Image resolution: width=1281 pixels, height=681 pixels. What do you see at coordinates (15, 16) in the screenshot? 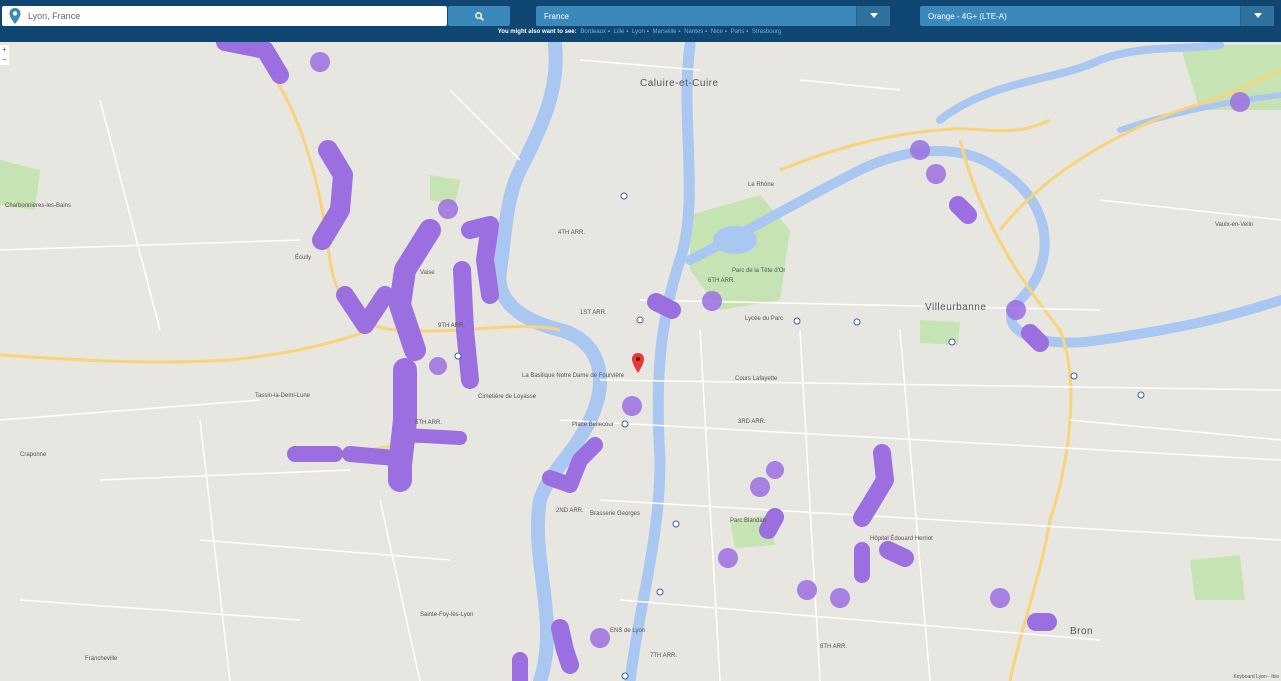
I see `location-pin-icon` at bounding box center [15, 16].